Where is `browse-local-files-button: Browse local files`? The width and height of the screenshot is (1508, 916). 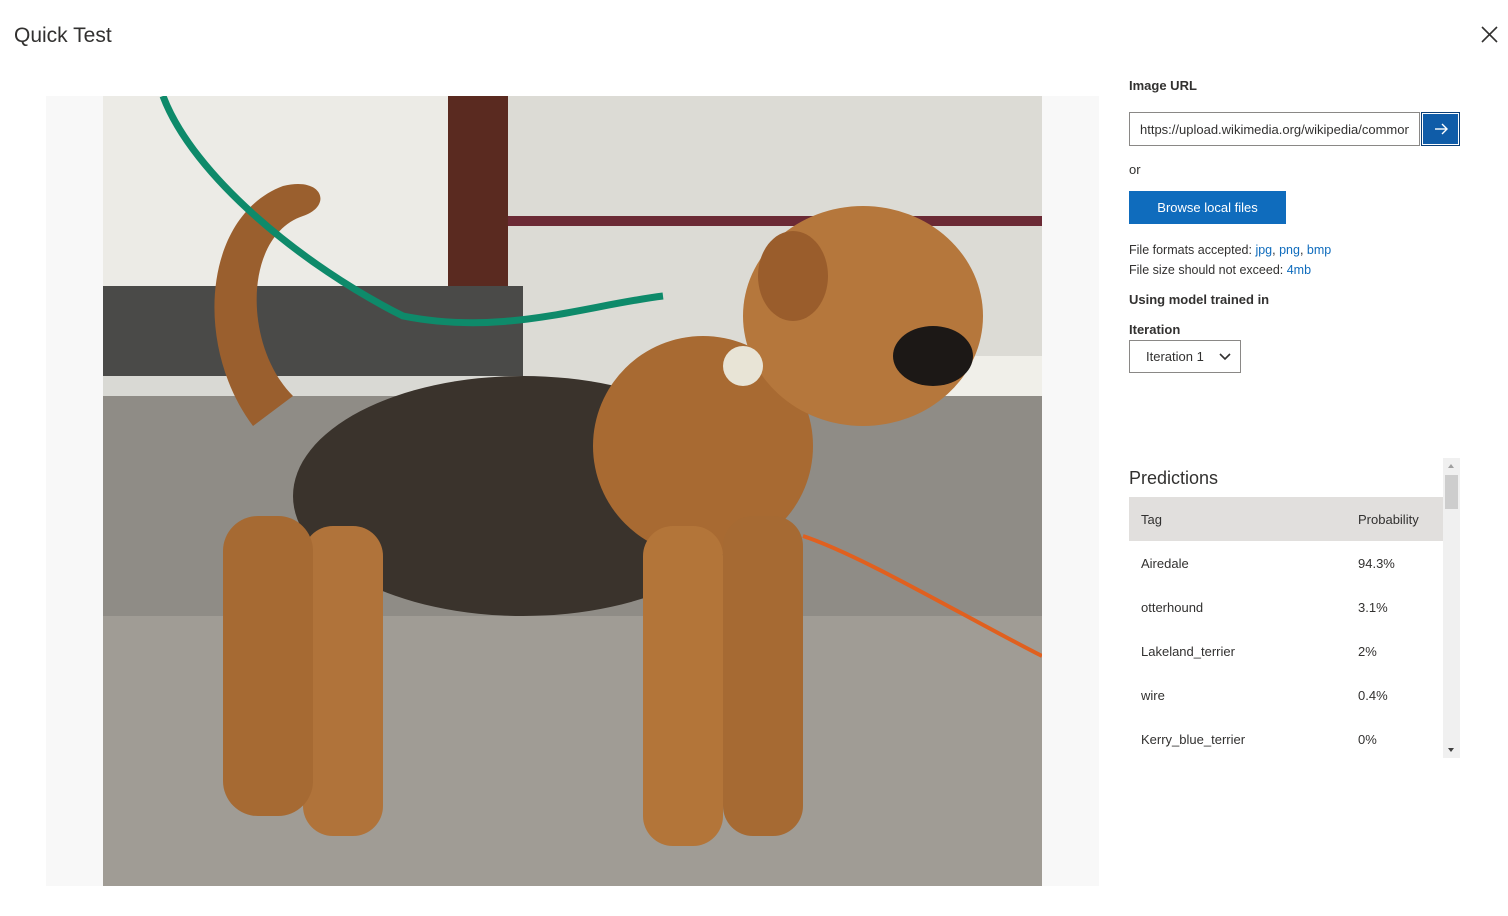
browse-local-files-button: Browse local files is located at coordinates (1207, 207).